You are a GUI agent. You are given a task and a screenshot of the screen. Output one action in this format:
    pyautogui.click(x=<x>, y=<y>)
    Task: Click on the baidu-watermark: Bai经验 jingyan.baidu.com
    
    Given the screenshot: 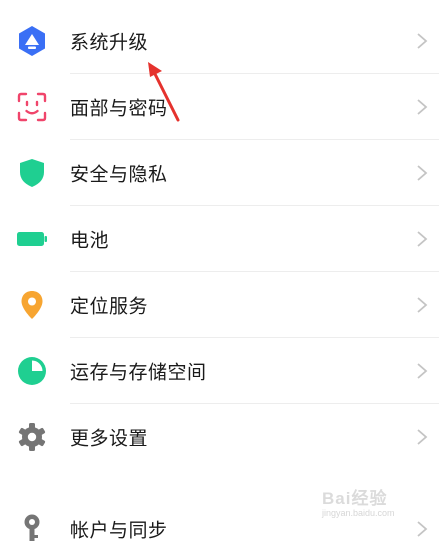 What is the action you would take?
    pyautogui.click(x=376, y=504)
    